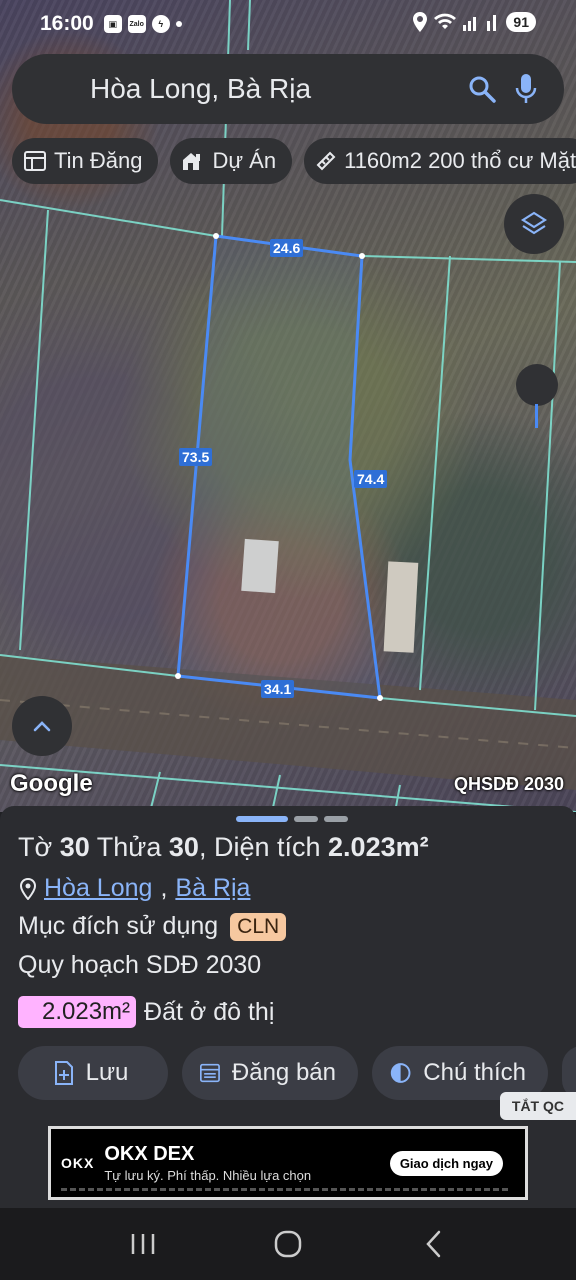 The image size is (576, 1280). I want to click on chip-projects: Dự Án, so click(231, 161).